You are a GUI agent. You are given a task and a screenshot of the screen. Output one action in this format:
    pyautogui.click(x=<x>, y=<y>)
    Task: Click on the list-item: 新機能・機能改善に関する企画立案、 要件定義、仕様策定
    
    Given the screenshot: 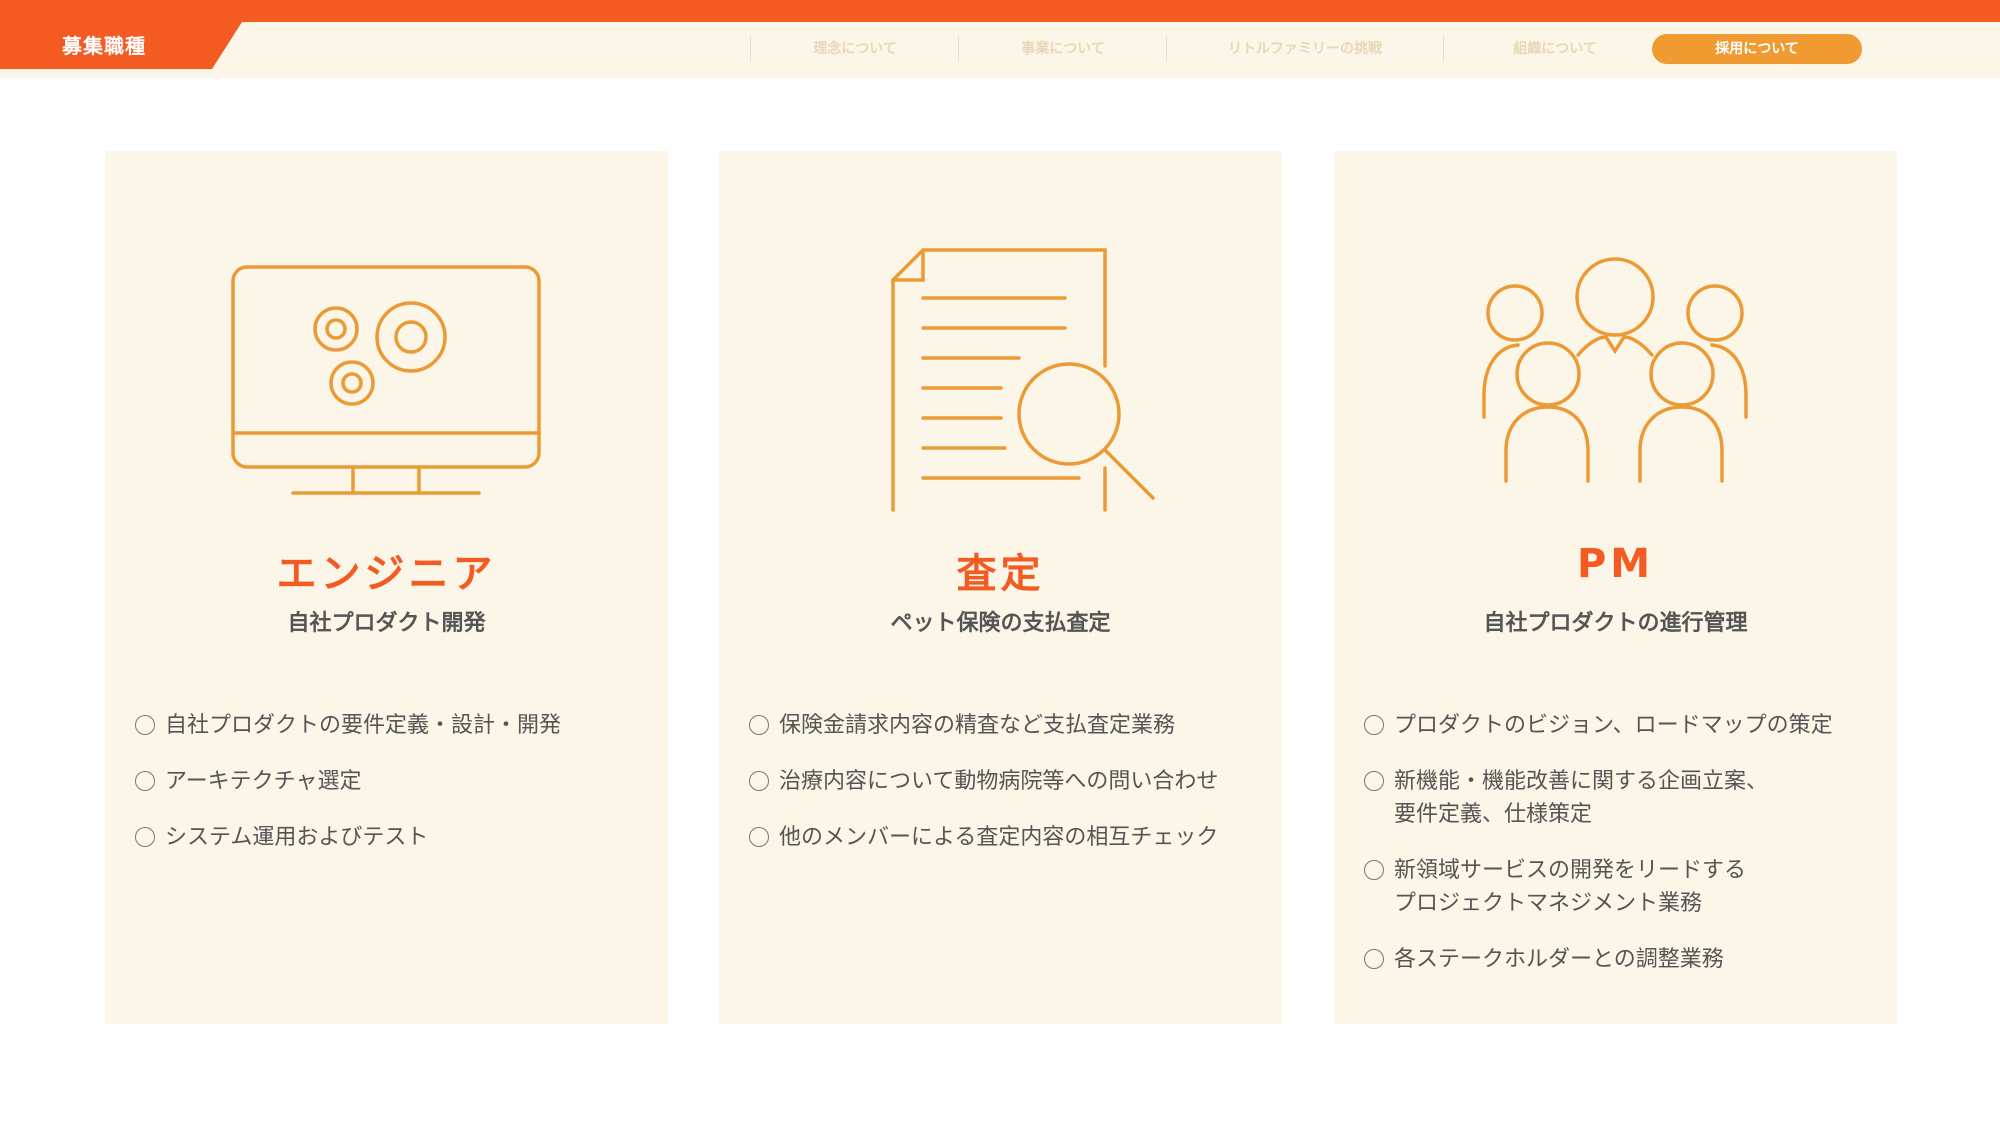 What is the action you would take?
    pyautogui.click(x=1624, y=798)
    